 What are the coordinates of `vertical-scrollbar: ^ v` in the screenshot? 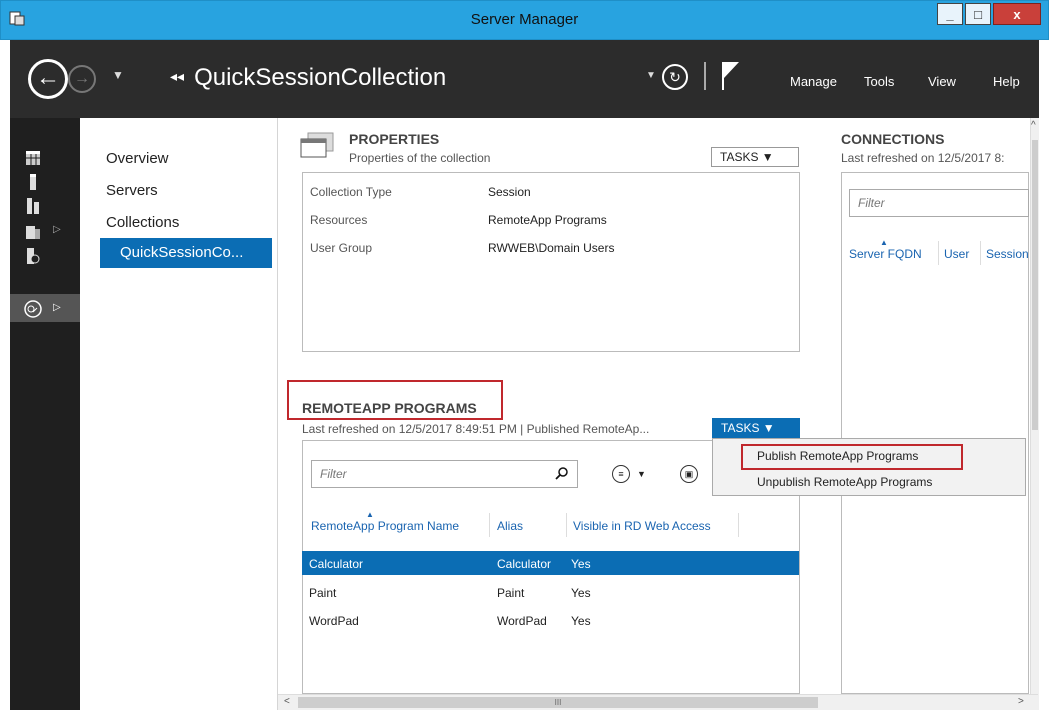 It's located at (1034, 414).